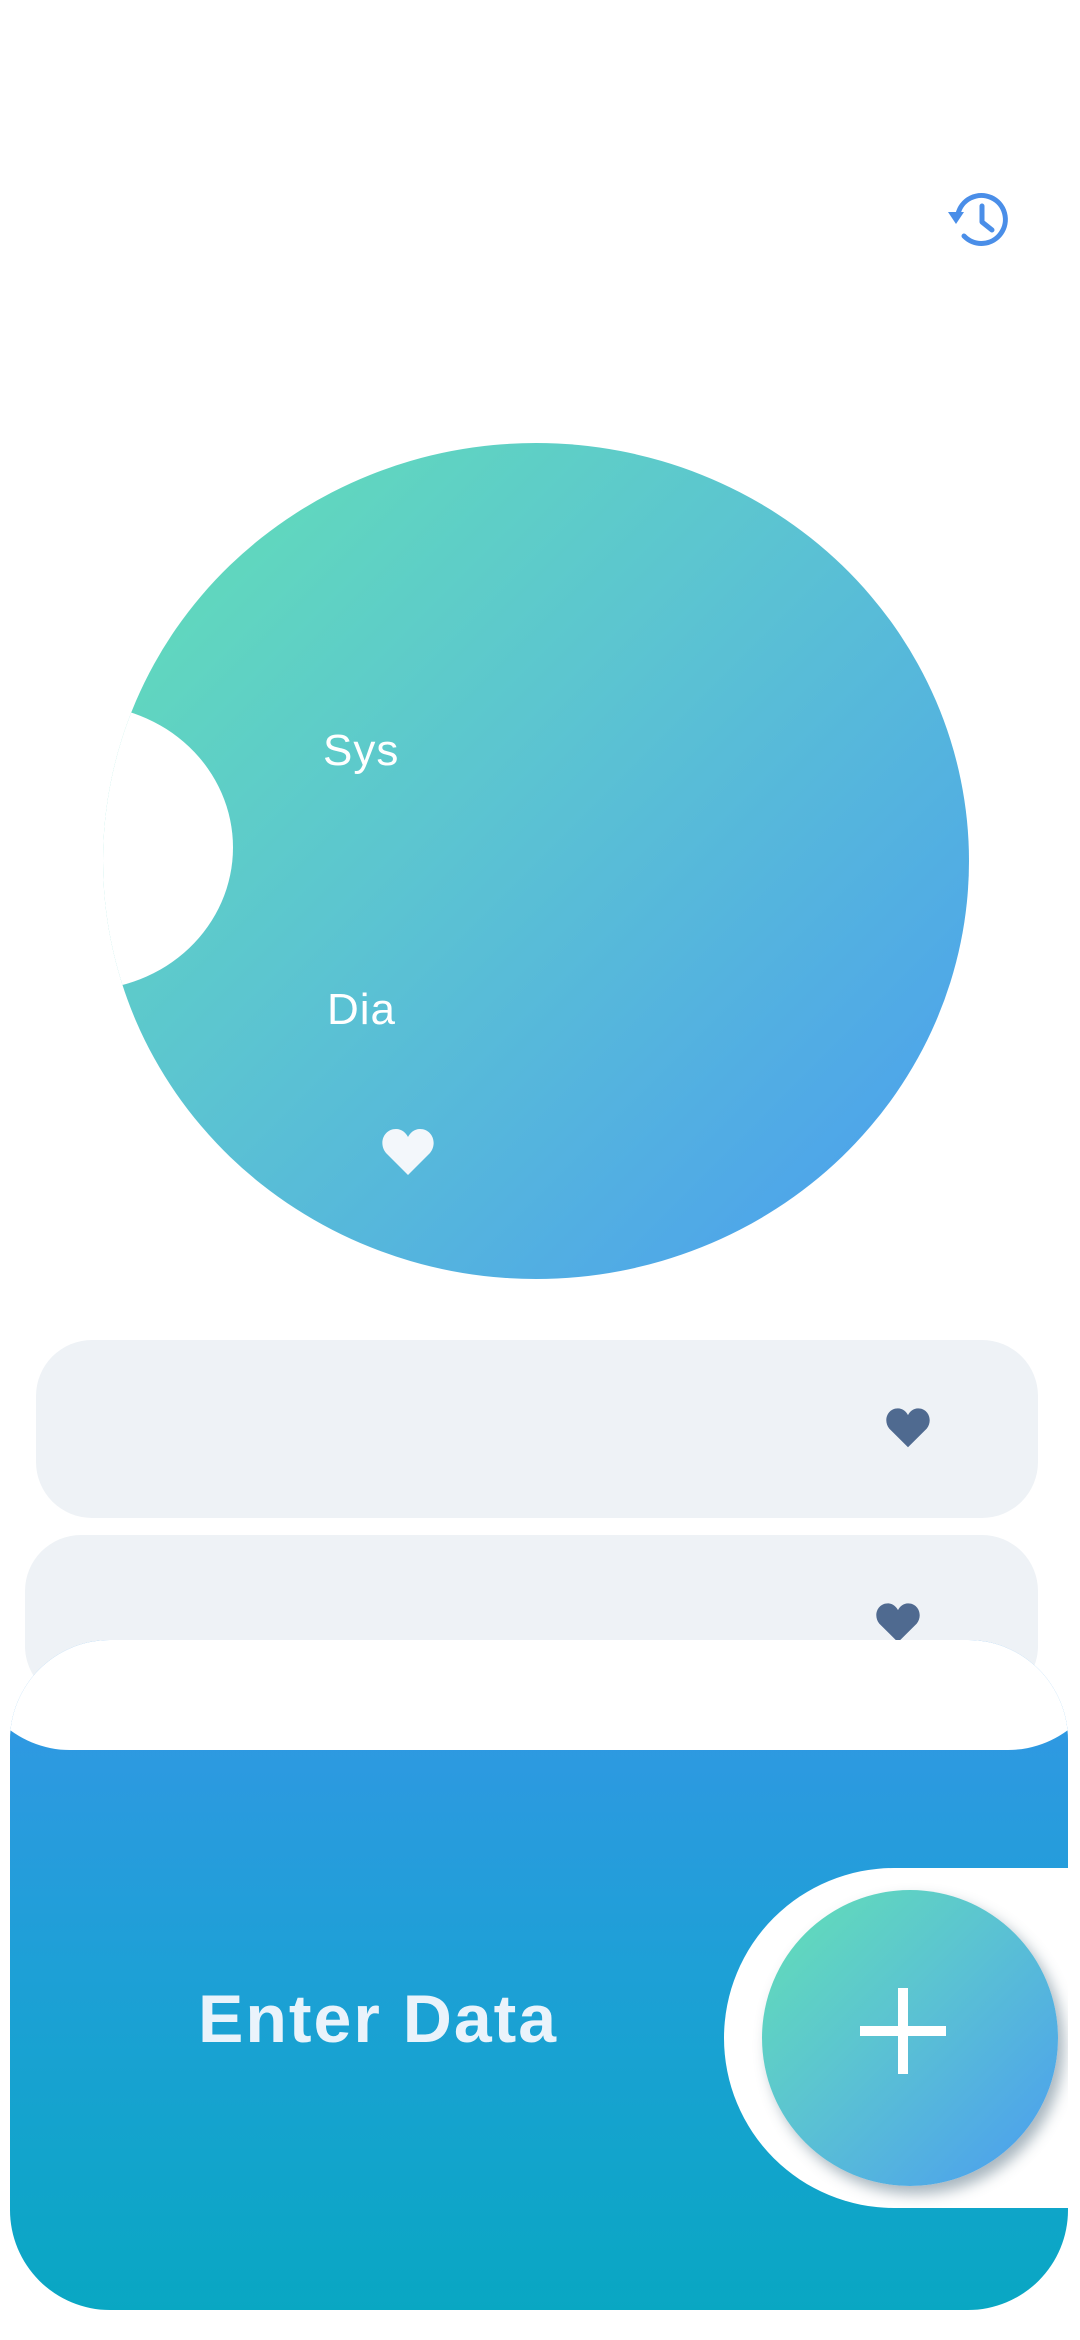 The image size is (1080, 2340). Describe the element at coordinates (361, 750) in the screenshot. I see `systolic-label: Sys` at that location.